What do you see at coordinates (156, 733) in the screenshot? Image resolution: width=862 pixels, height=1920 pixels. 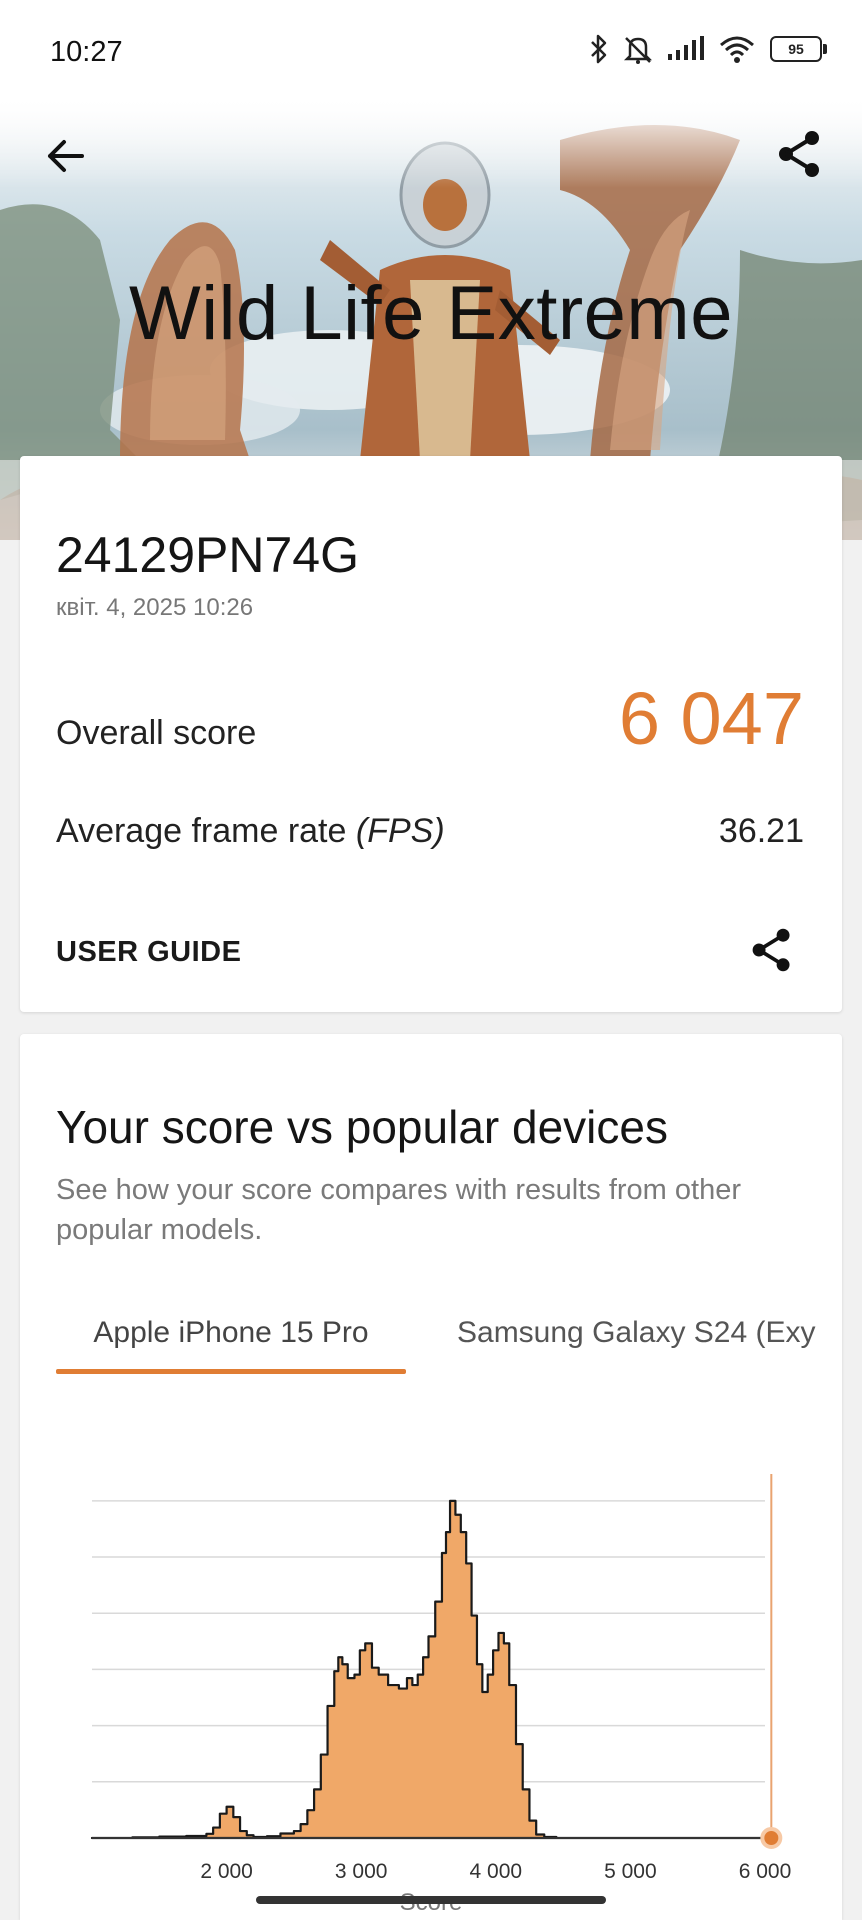 I see `overall-score-label: Overall score` at bounding box center [156, 733].